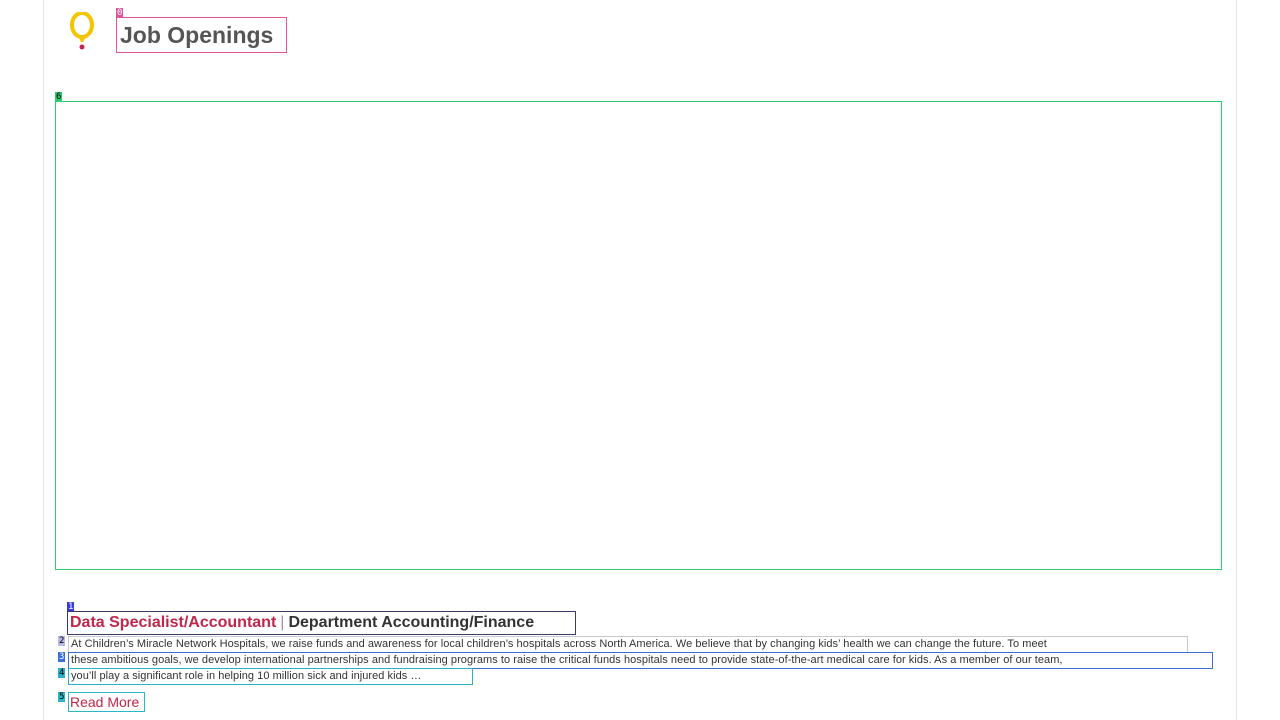 Image resolution: width=1280 pixels, height=720 pixels. I want to click on label-4: 4, so click(62, 673).